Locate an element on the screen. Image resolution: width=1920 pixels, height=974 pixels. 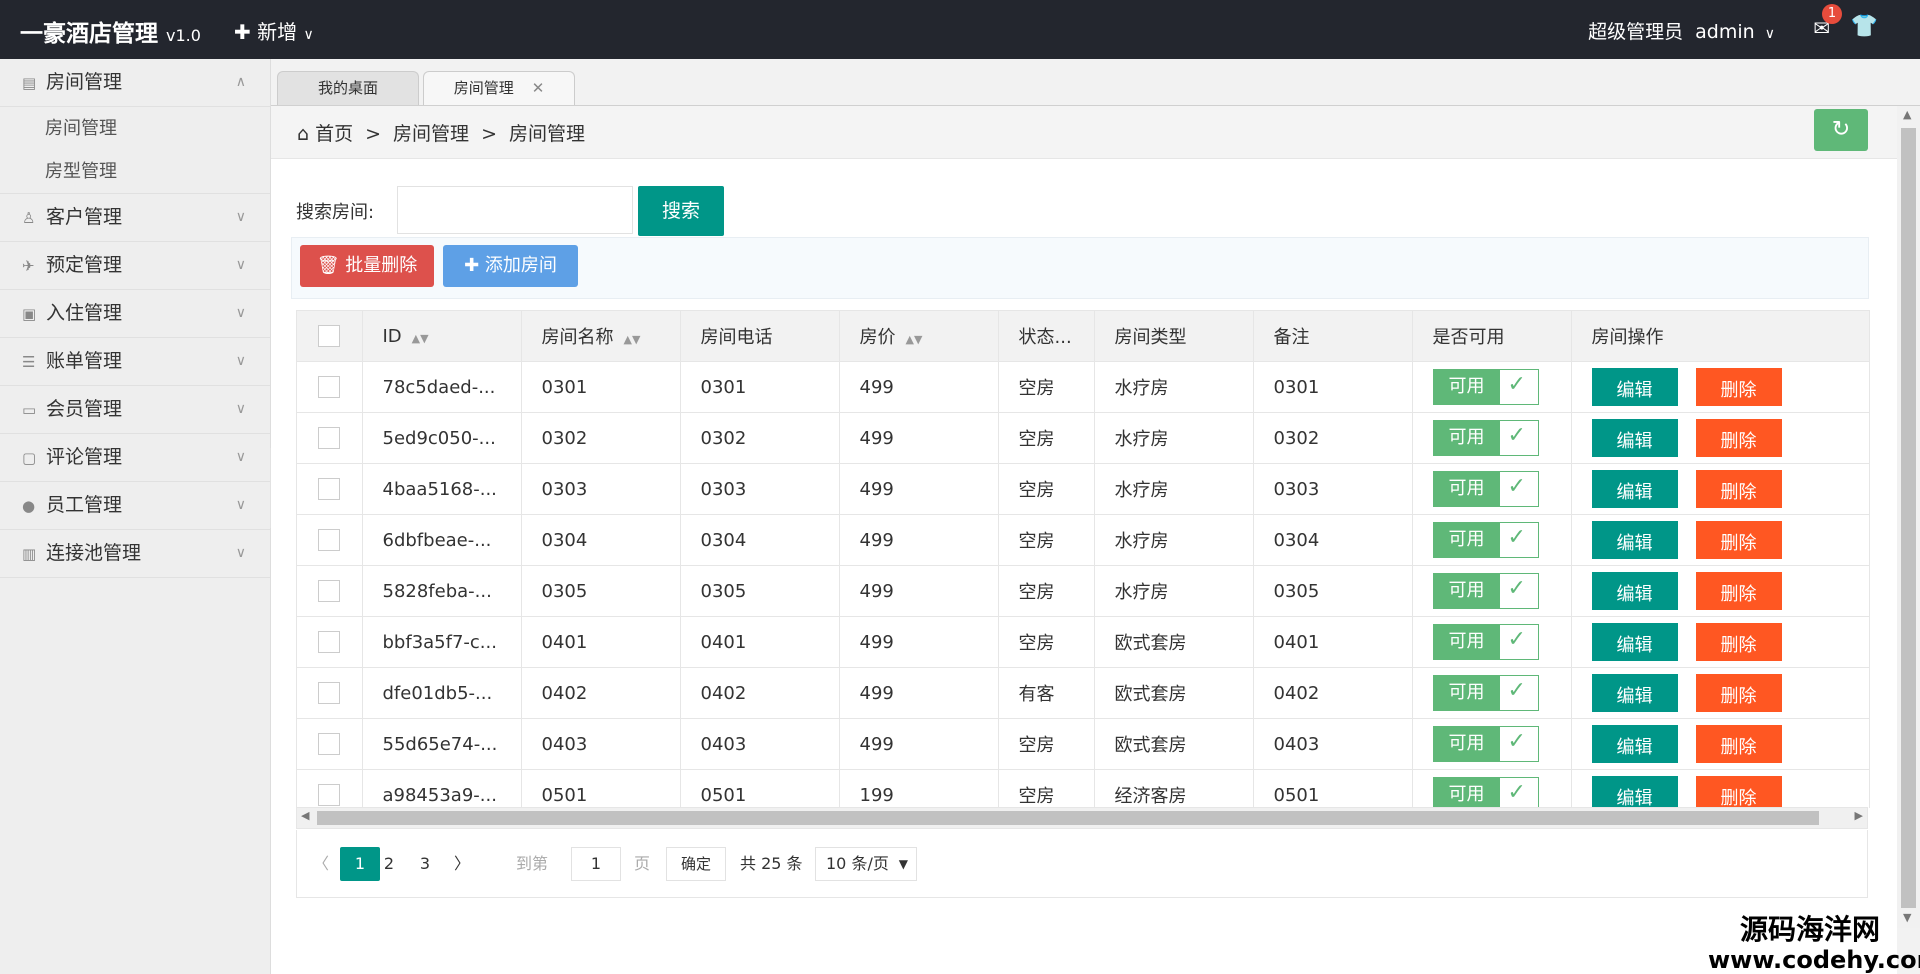
breadcrumb-item: 房间管理 is located at coordinates (431, 134).